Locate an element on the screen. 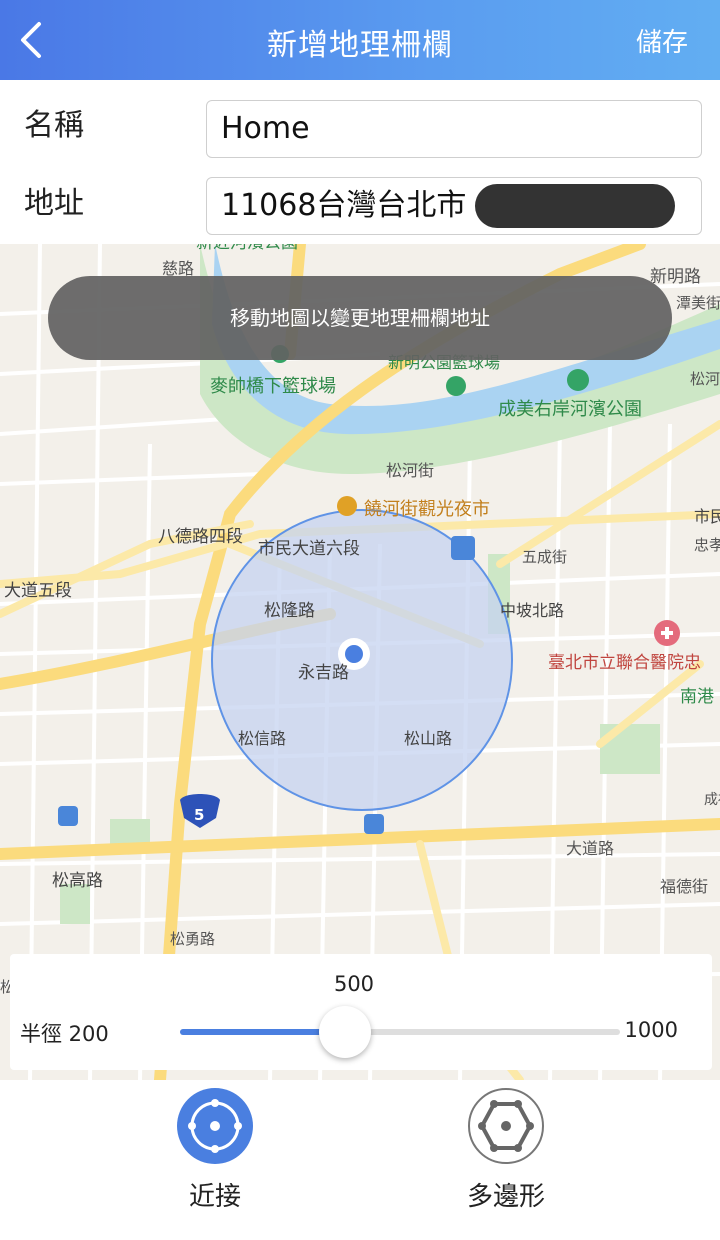 This screenshot has width=720, height=1240. label-highway-shield: 5 is located at coordinates (199, 815).